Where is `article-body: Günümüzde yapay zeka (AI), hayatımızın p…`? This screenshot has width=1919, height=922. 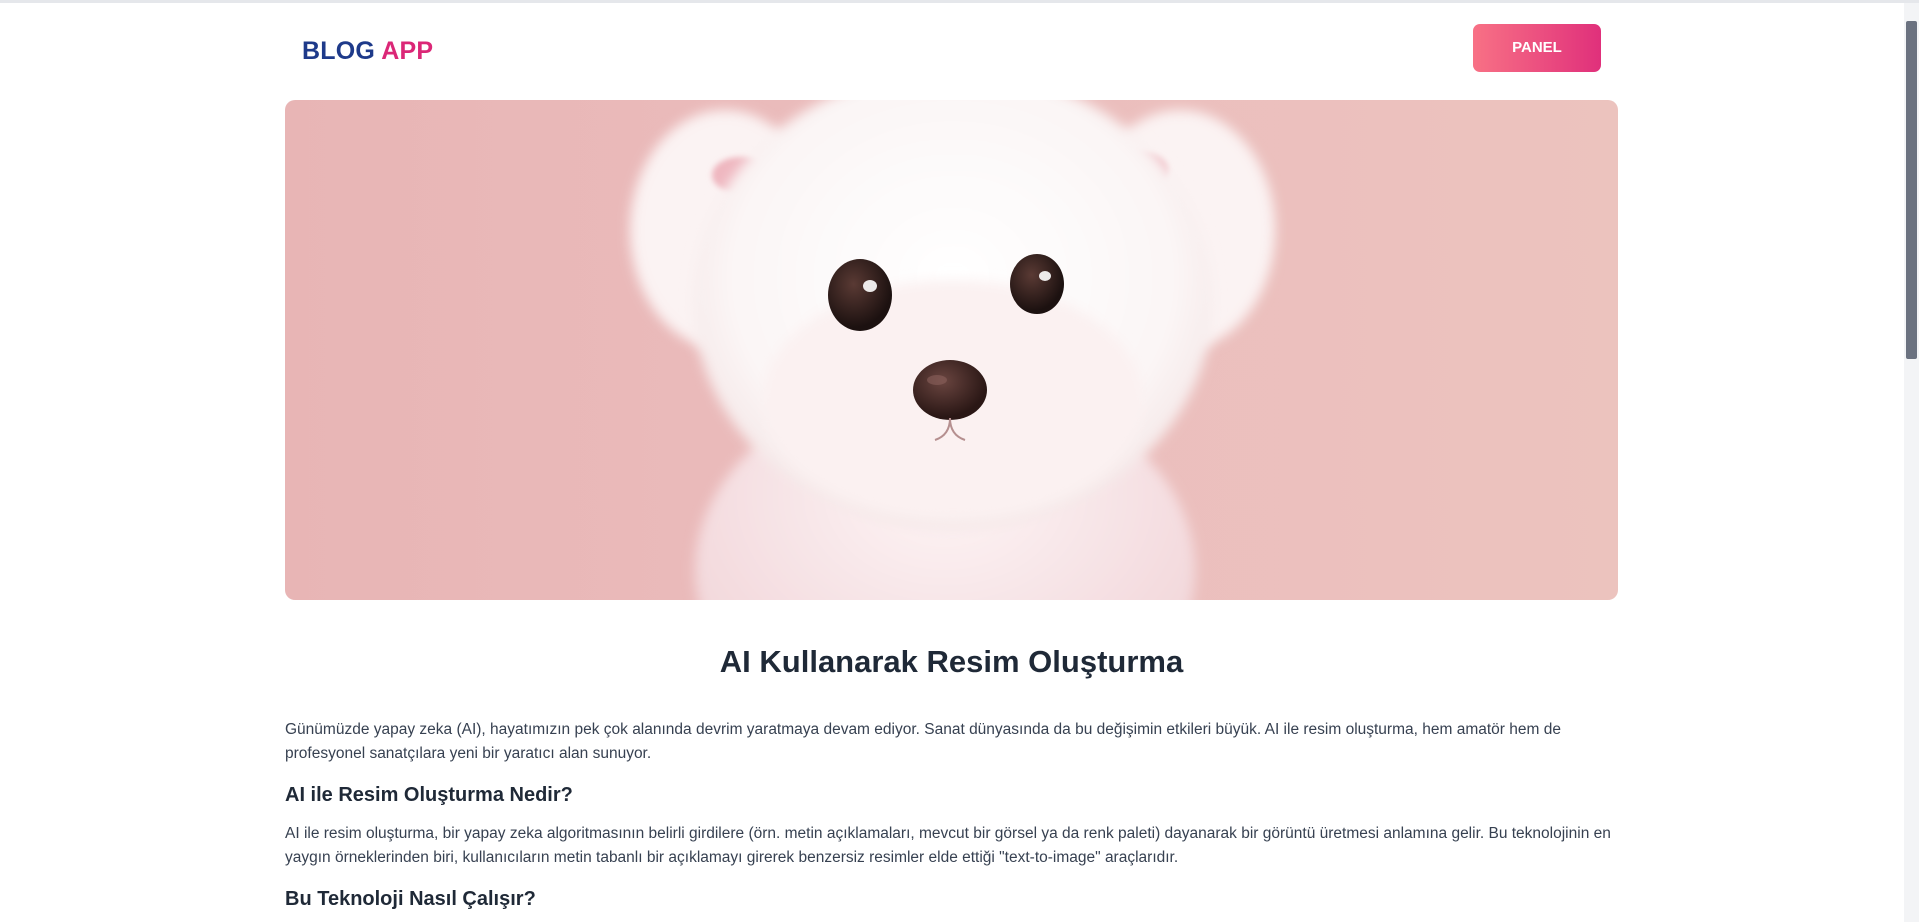
article-body: Günümüzde yapay zeka (AI), hayatımızın p… is located at coordinates (951, 815).